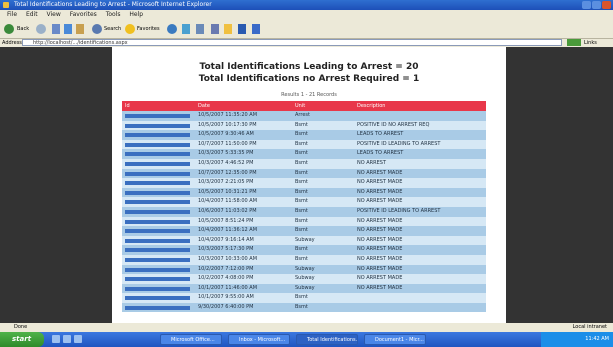  Describe the element at coordinates (323, 106) in the screenshot. I see `col-unit: Unit` at that location.